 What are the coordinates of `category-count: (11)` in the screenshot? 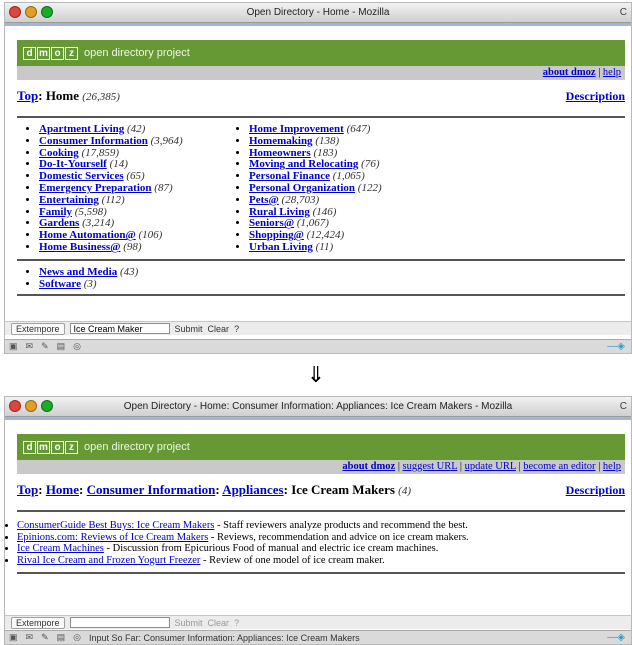 It's located at (324, 246).